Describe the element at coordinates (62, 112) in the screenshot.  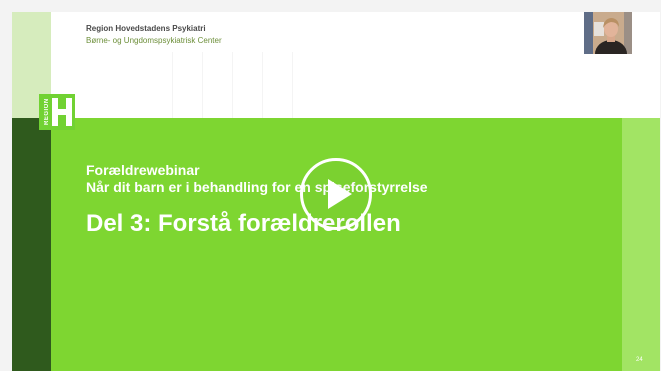
I see `region-h-icon` at that location.